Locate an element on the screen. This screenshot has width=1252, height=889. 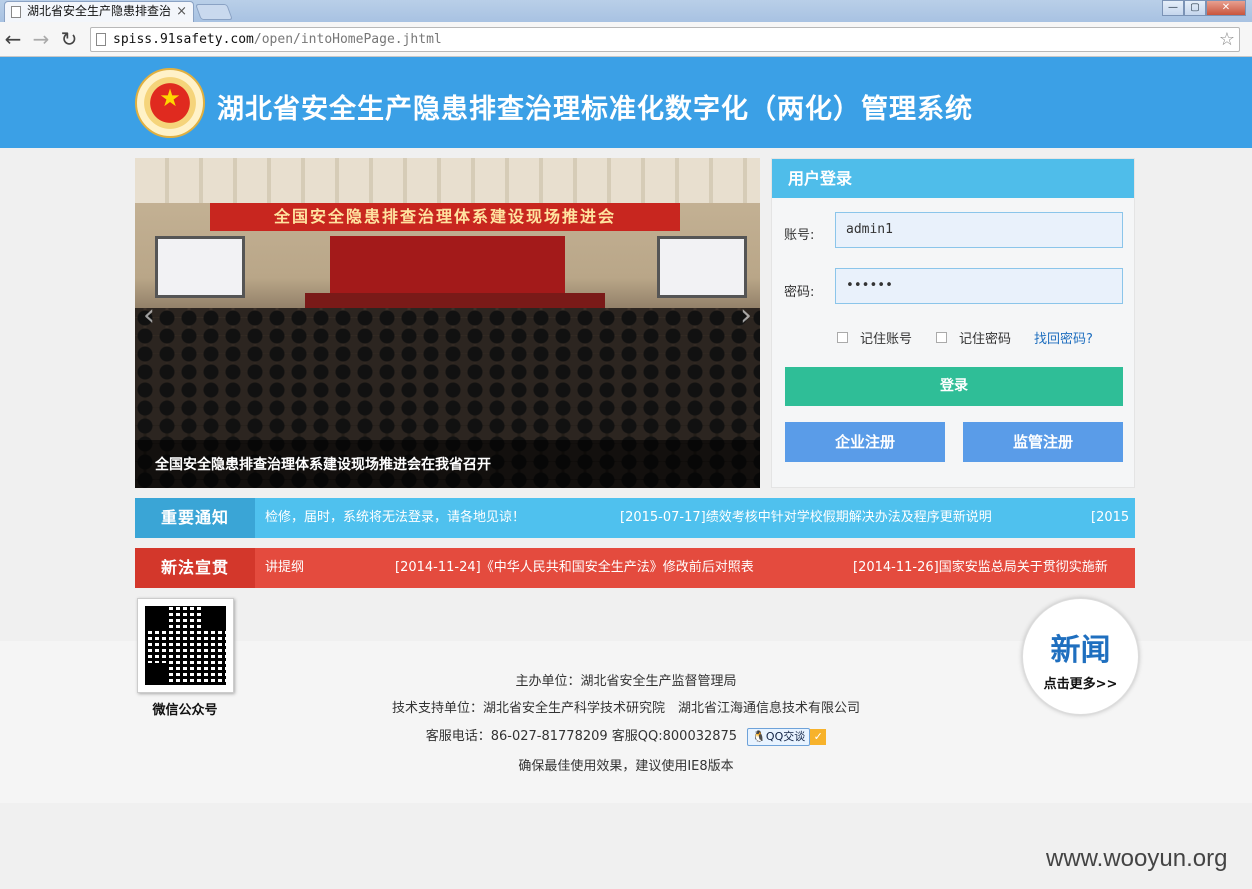
window-controls: — ▢ ✕ is located at coordinates (1204, 8).